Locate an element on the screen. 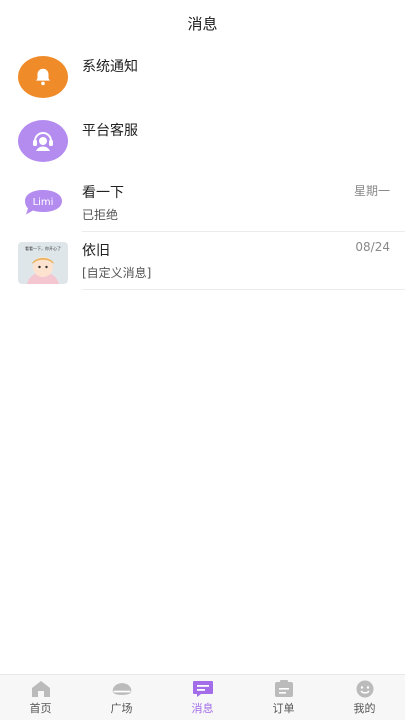 Image resolution: width=405 pixels, height=720 pixels. avatar-logo-text: Limi is located at coordinates (43, 202).